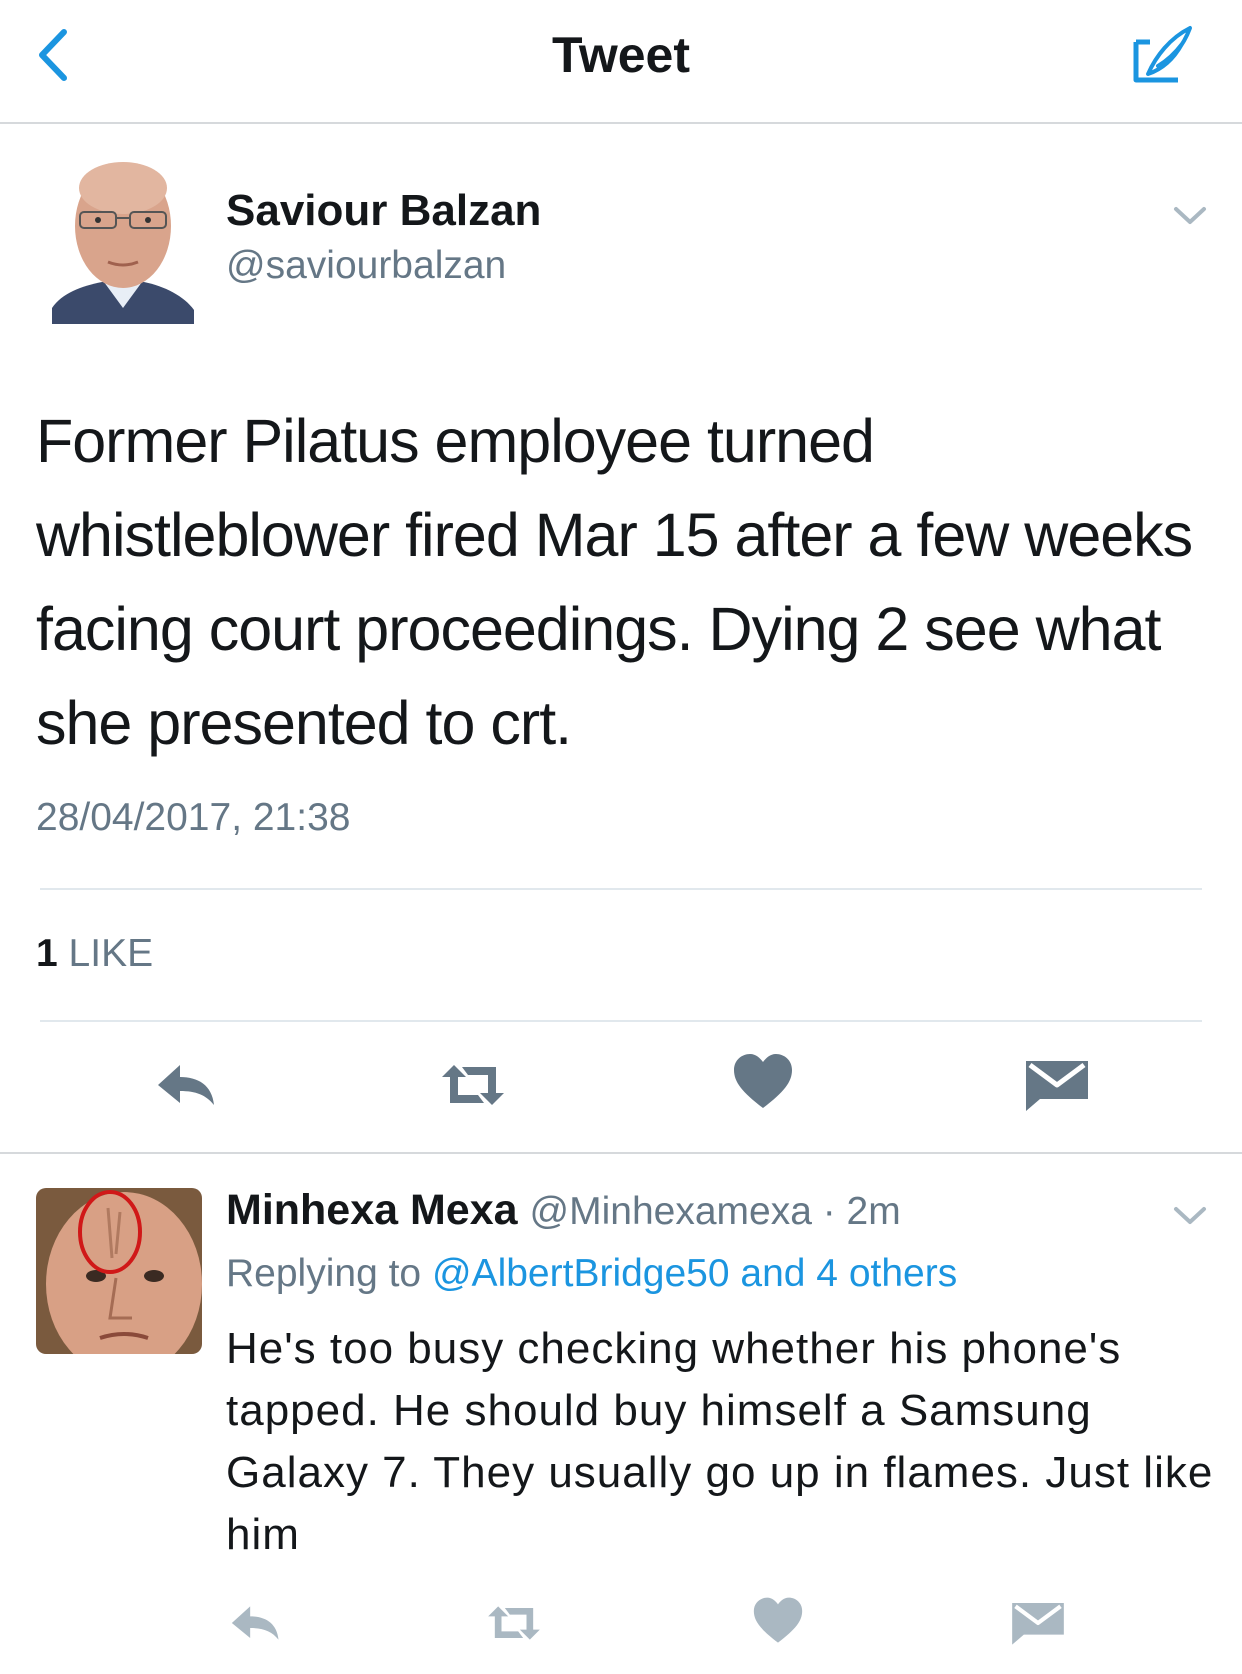  I want to click on nav-bar: Tweet, so click(621, 62).